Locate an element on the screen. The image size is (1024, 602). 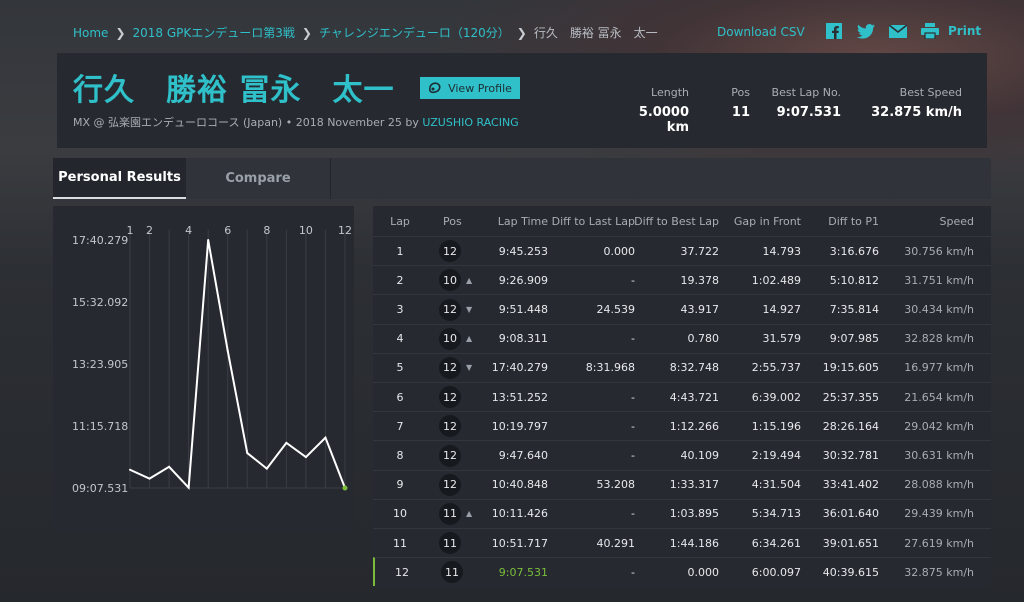
tab-personal-results: Personal Results is located at coordinates (119, 178).